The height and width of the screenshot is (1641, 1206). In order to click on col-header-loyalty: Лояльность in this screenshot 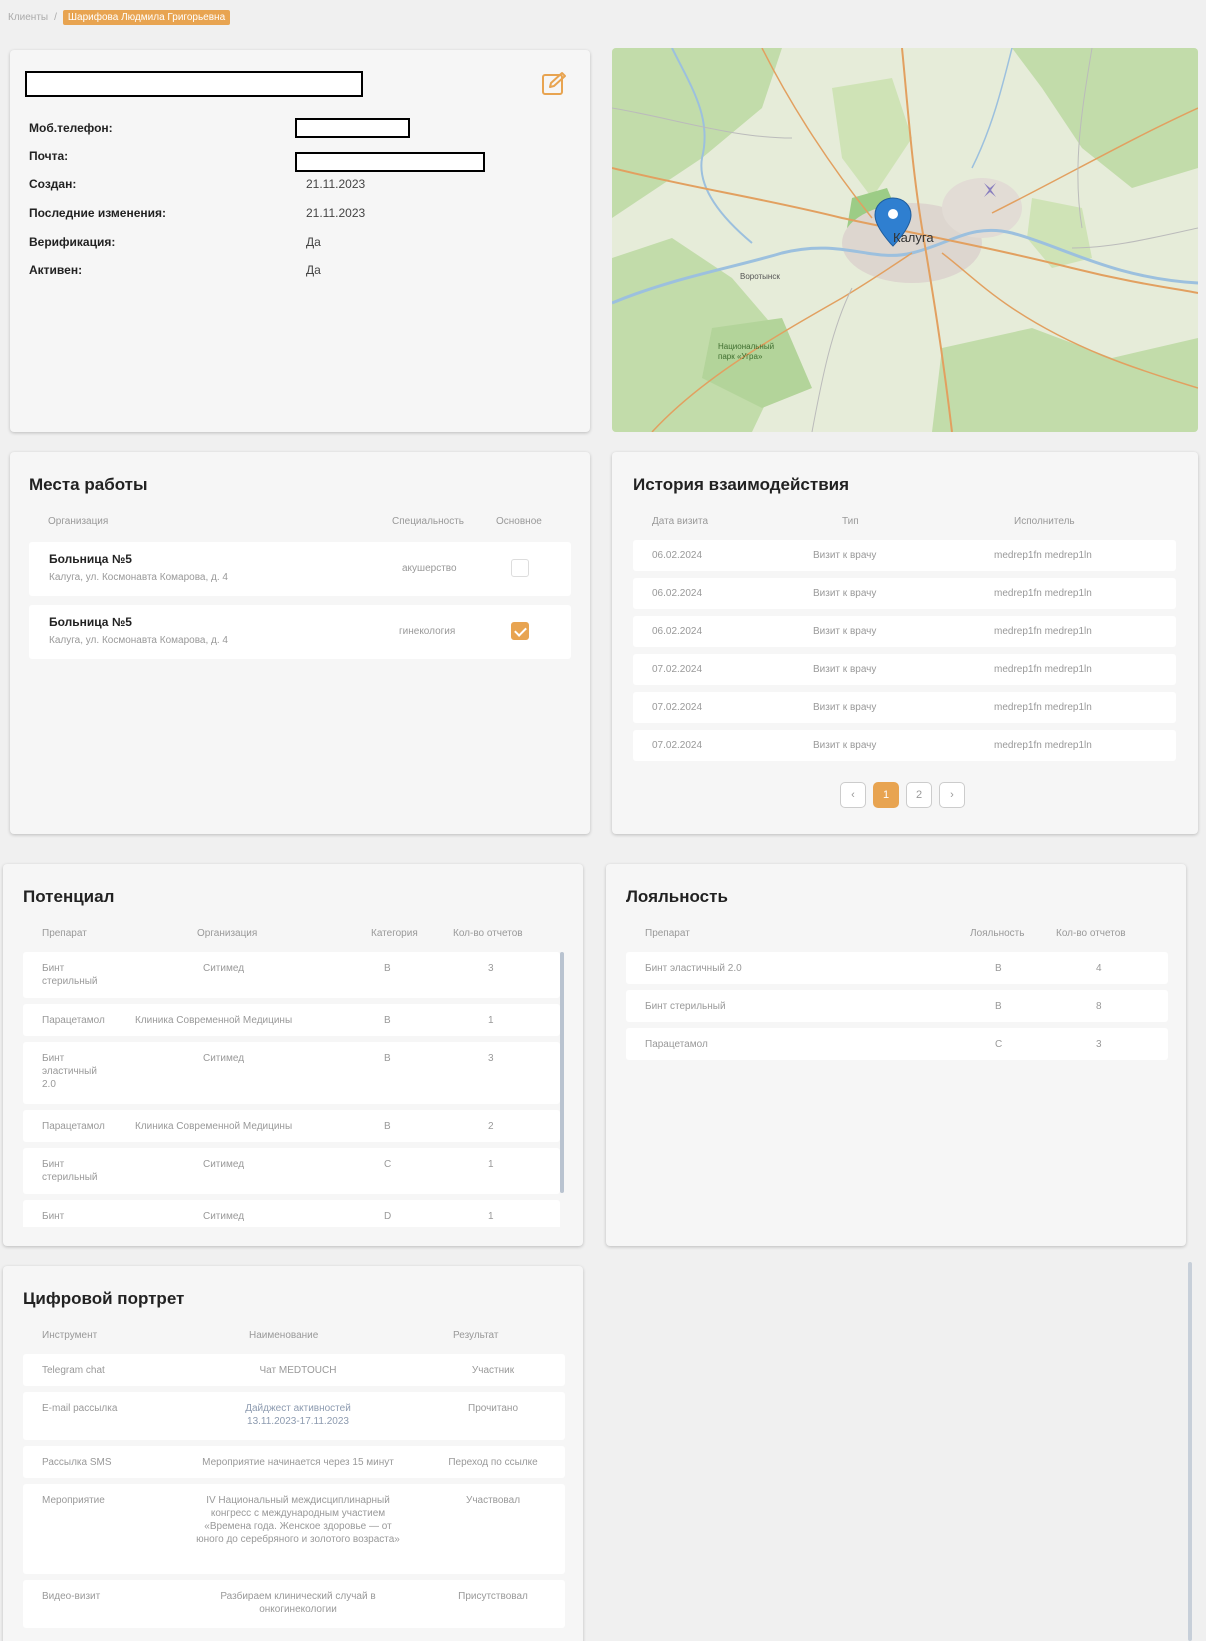, I will do `click(997, 933)`.